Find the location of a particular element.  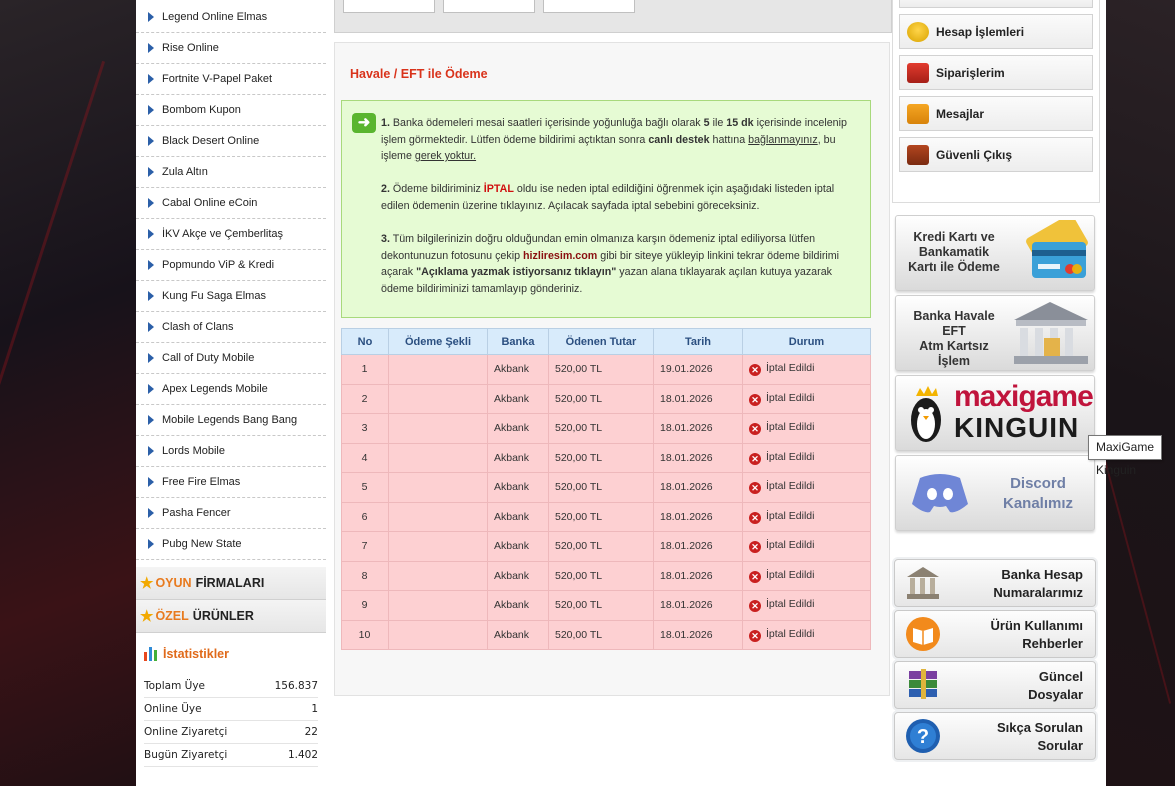

category-oyun-firmalari: ★ OYUN FİRMALARI is located at coordinates (231, 583).